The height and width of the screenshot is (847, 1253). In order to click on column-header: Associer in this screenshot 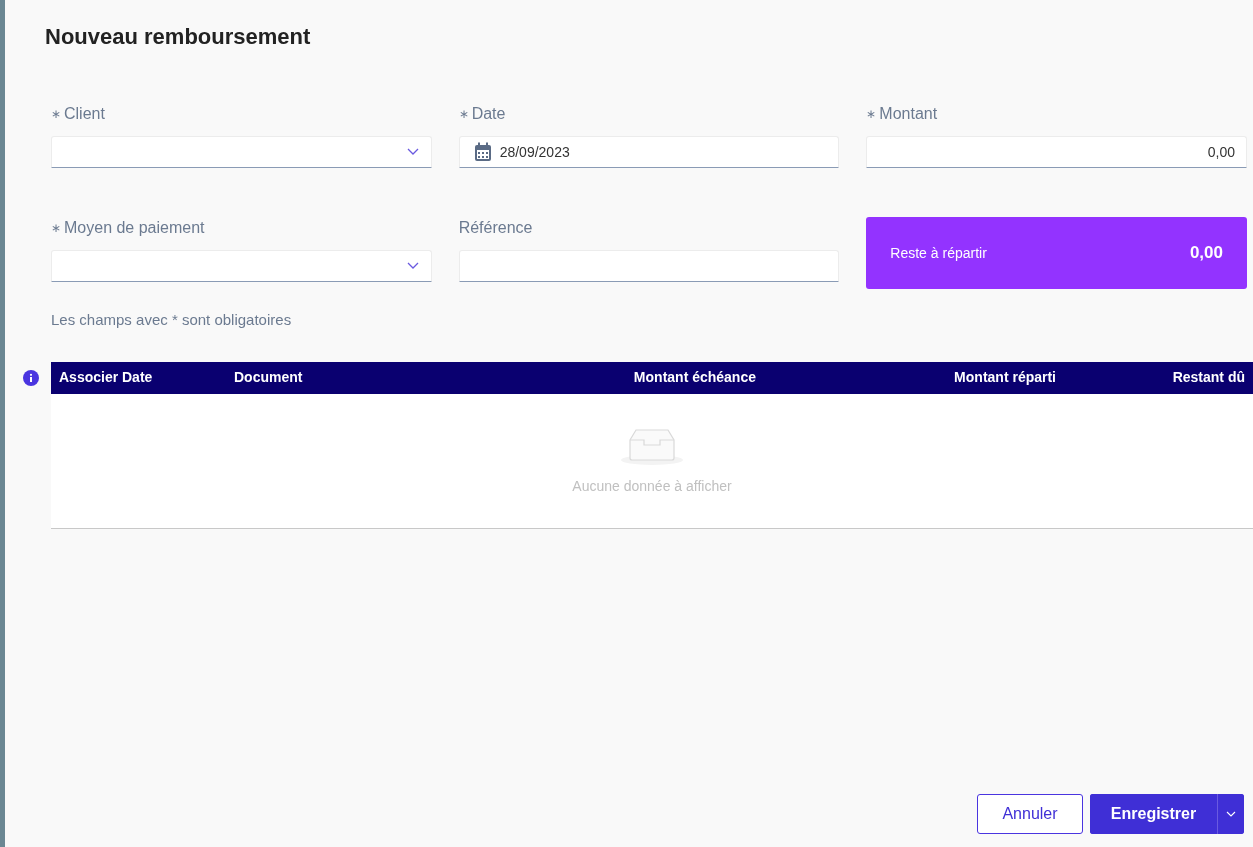, I will do `click(89, 377)`.